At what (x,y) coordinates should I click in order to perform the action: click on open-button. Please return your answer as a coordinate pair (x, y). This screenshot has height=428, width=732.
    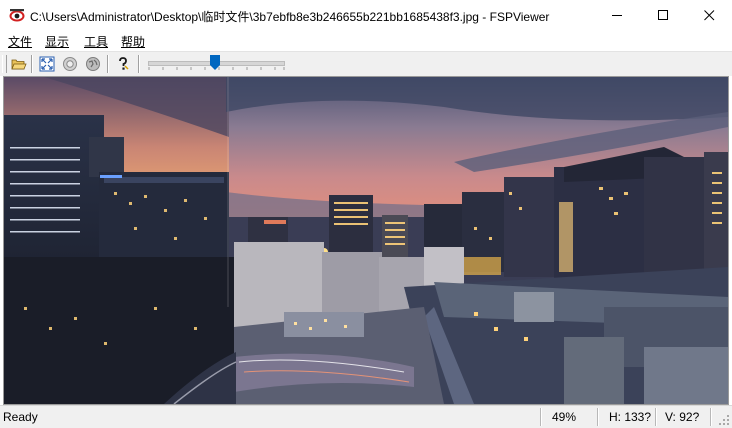
    Looking at the image, I should click on (19, 64).